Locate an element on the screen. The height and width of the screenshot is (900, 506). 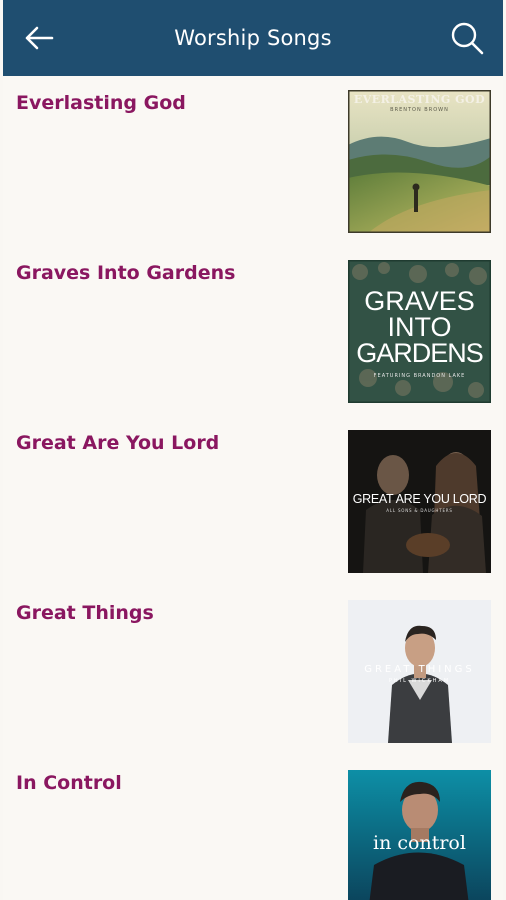
back-button is located at coordinates (39, 38).